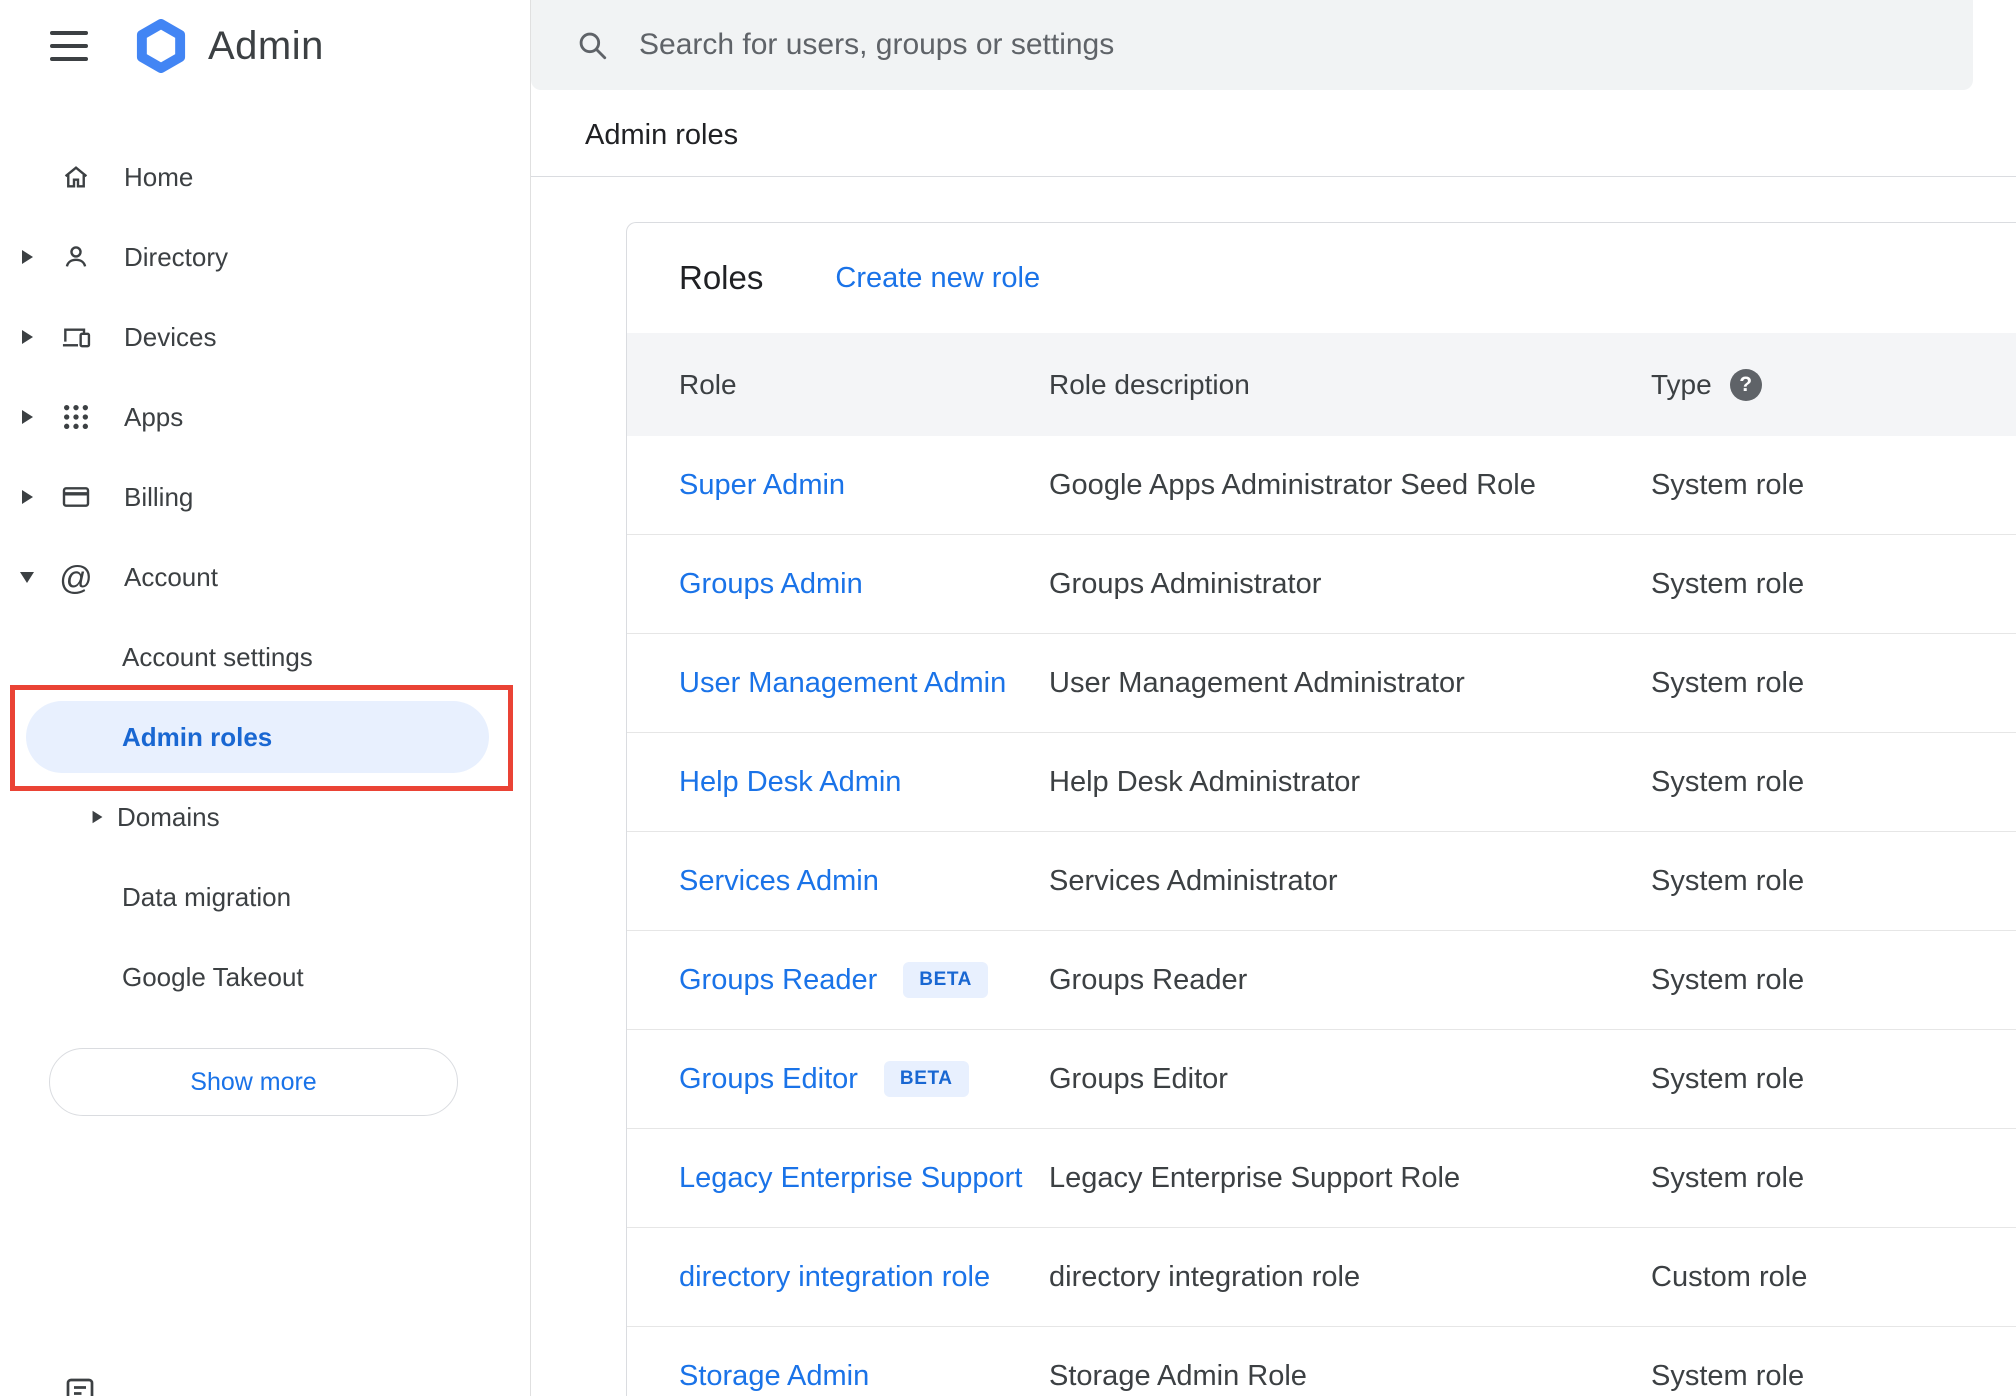 Image resolution: width=2016 pixels, height=1396 pixels. I want to click on role-cell: Groups Admin, so click(838, 584).